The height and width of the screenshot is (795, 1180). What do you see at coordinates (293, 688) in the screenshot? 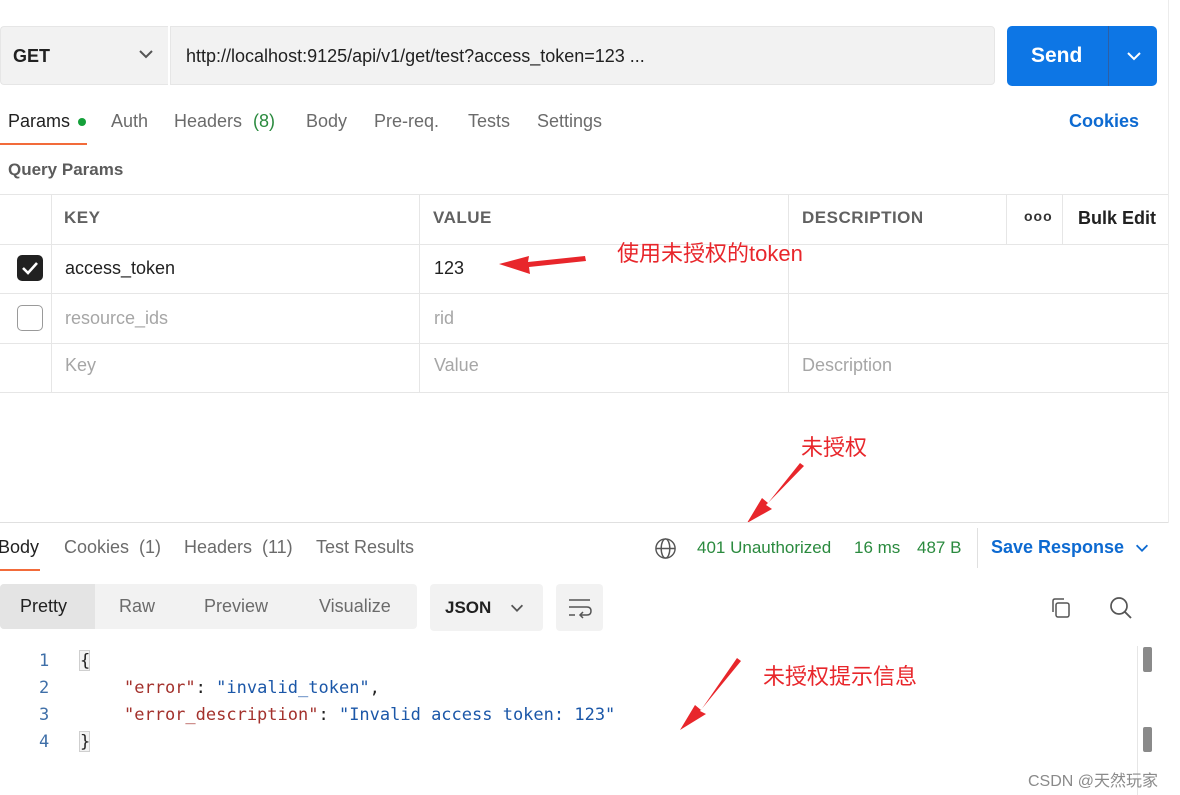
I see `json-string: "invalid_token"` at bounding box center [293, 688].